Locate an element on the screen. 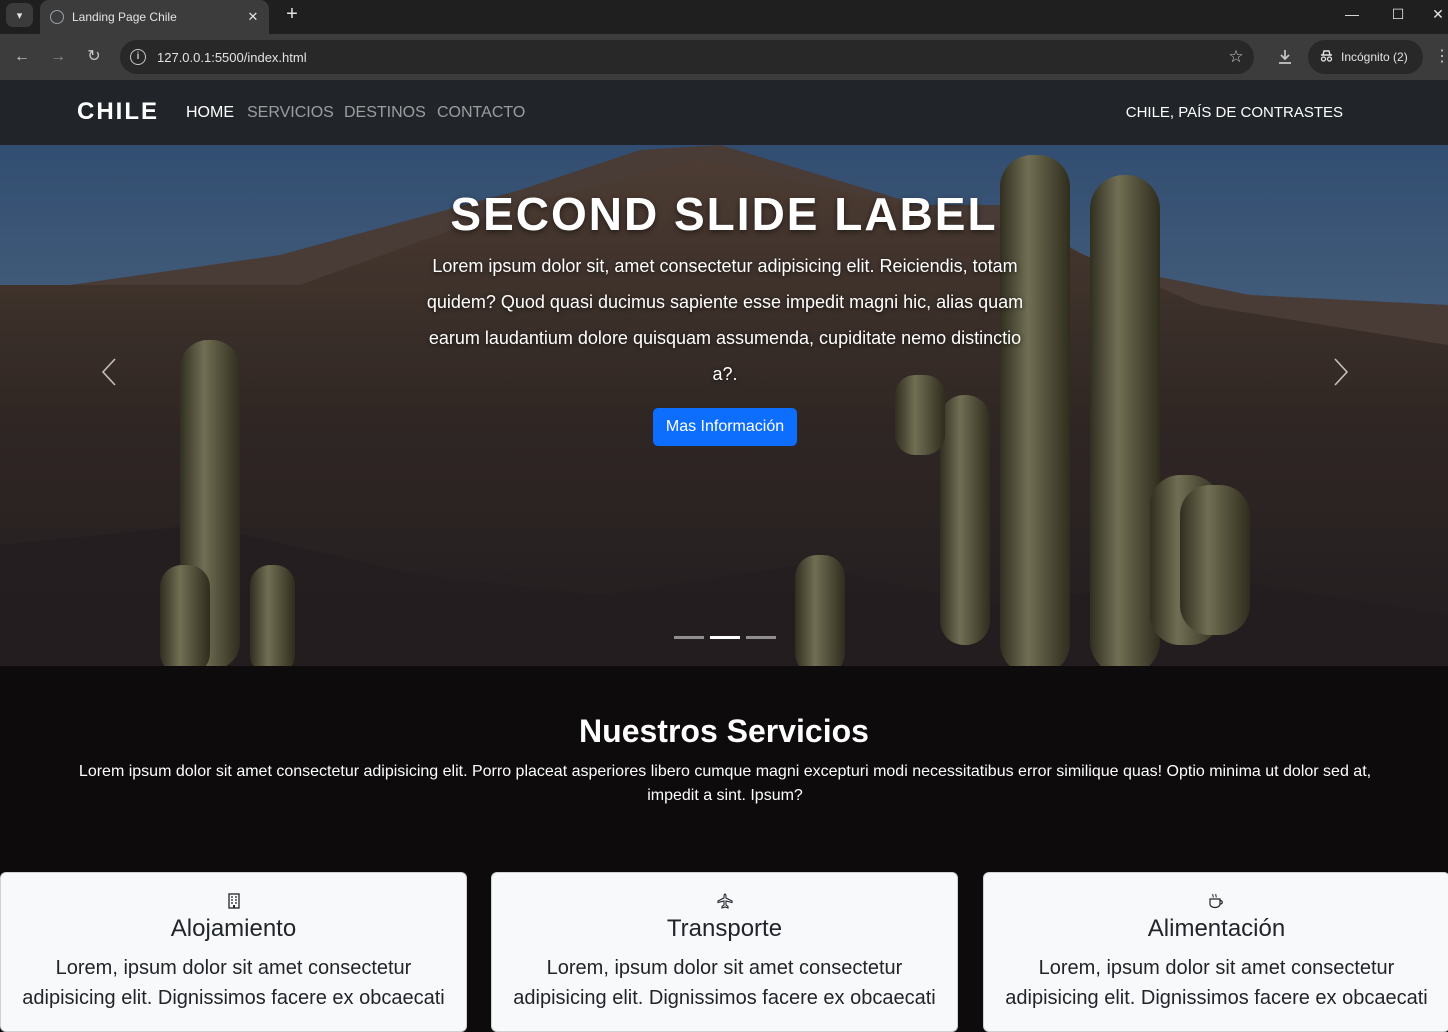 The height and width of the screenshot is (1032, 1448). services-title: Nuestros Servicios is located at coordinates (724, 731).